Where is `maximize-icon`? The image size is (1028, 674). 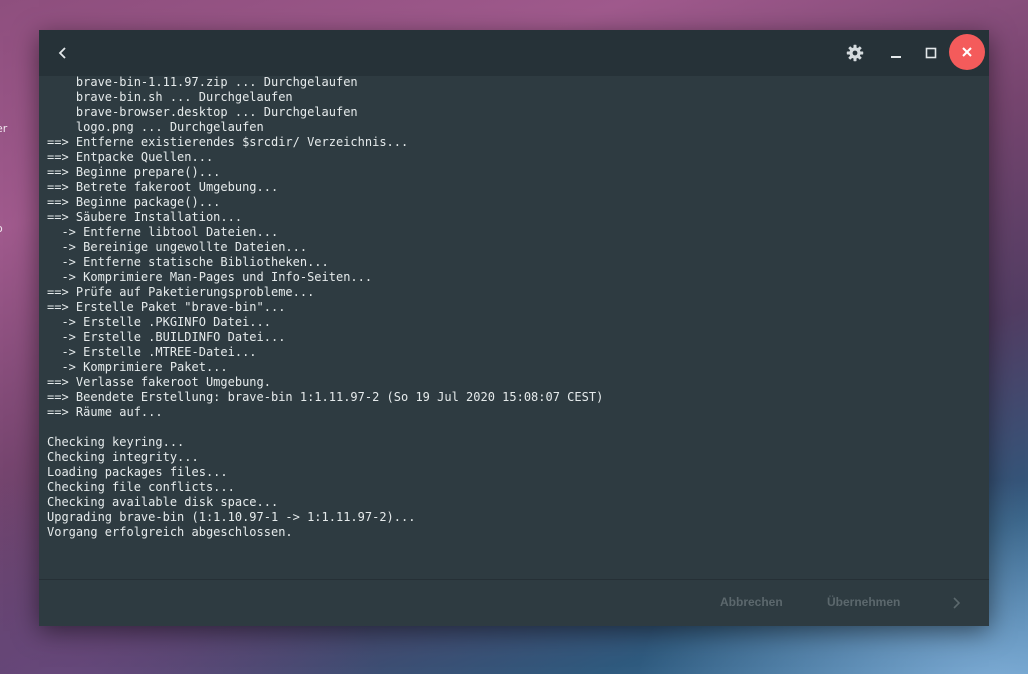
maximize-icon is located at coordinates (931, 53).